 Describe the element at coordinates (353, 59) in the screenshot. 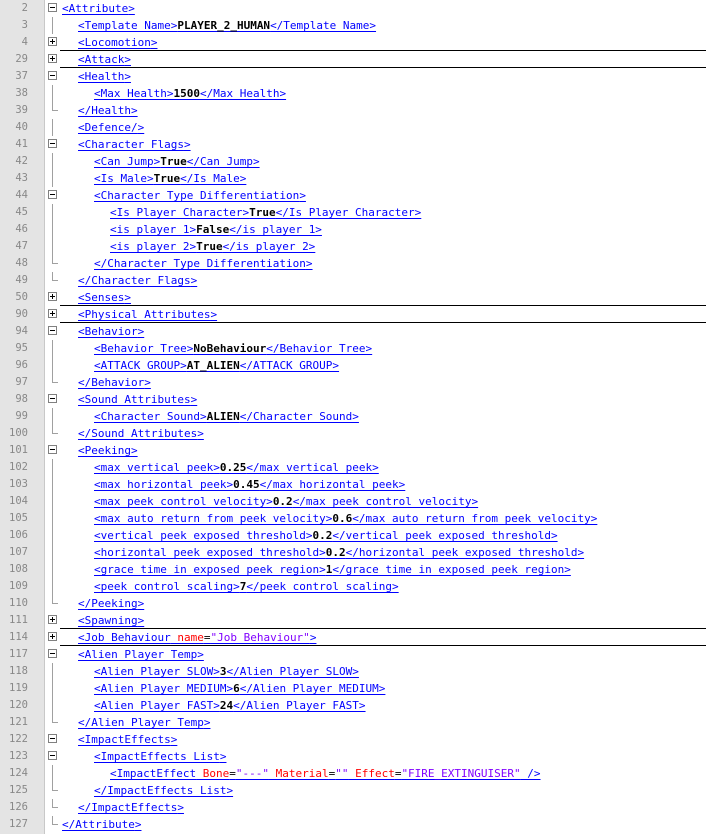

I see `code-line: 29 <Attack>` at that location.